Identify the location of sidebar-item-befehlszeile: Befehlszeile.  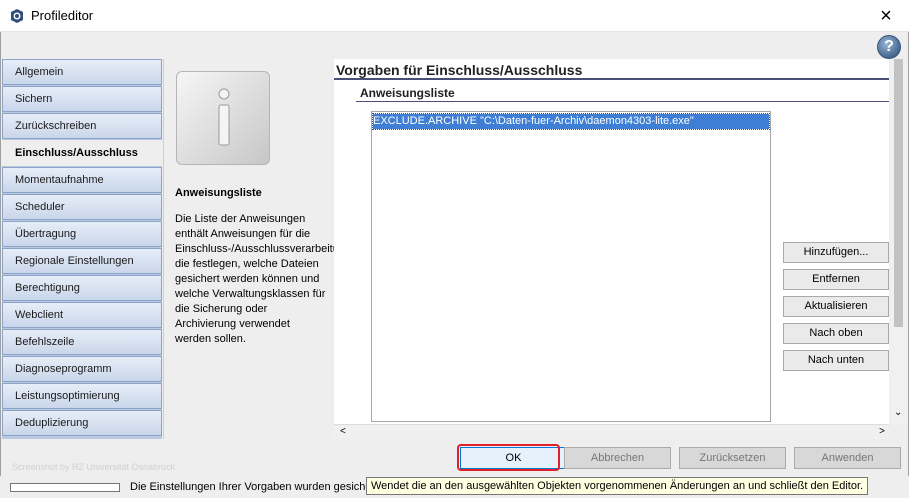
(82, 342).